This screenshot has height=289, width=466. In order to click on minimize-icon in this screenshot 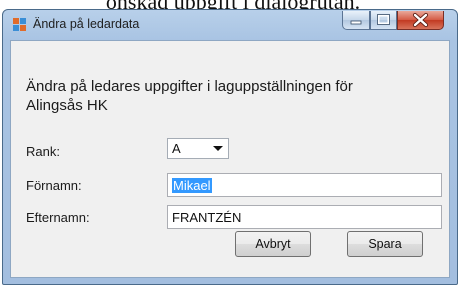, I will do `click(356, 22)`.